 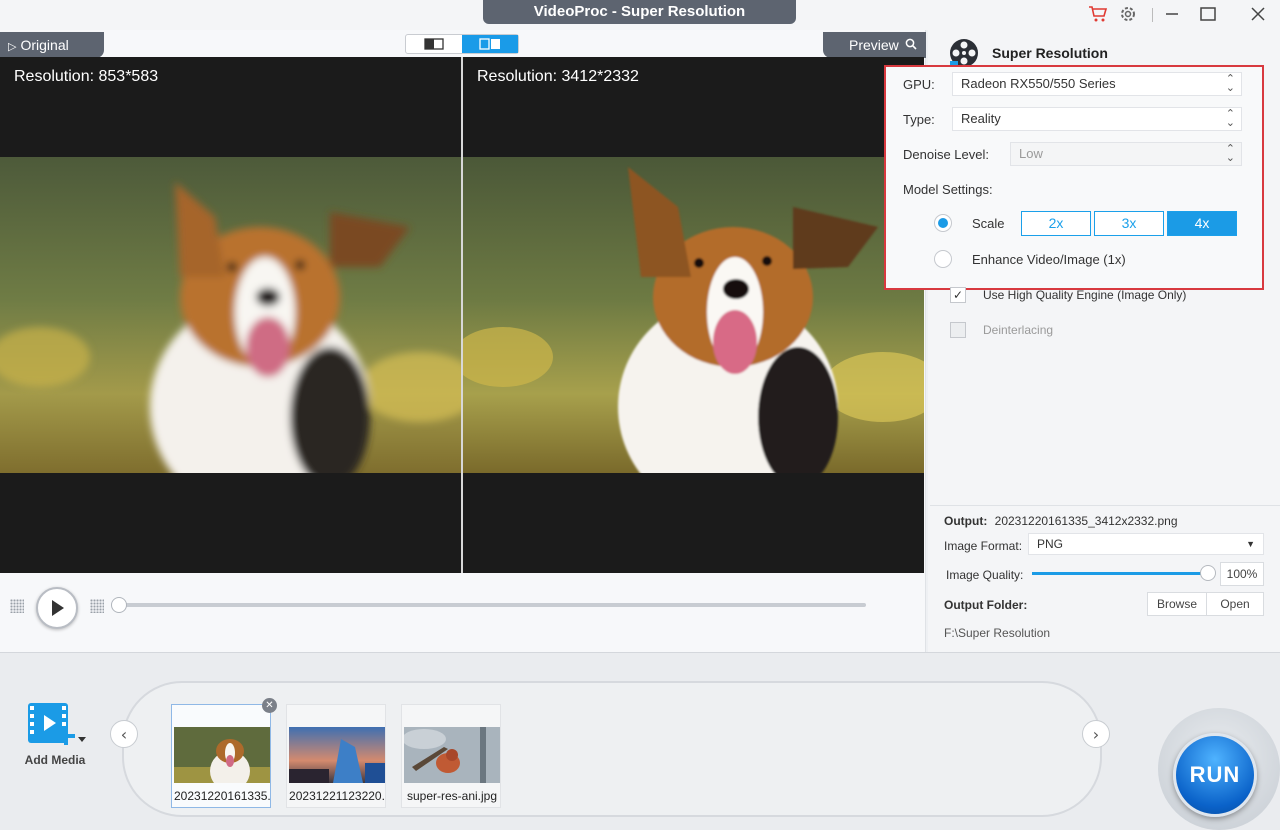 What do you see at coordinates (919, 84) in the screenshot?
I see `gpu-label: GPU:` at bounding box center [919, 84].